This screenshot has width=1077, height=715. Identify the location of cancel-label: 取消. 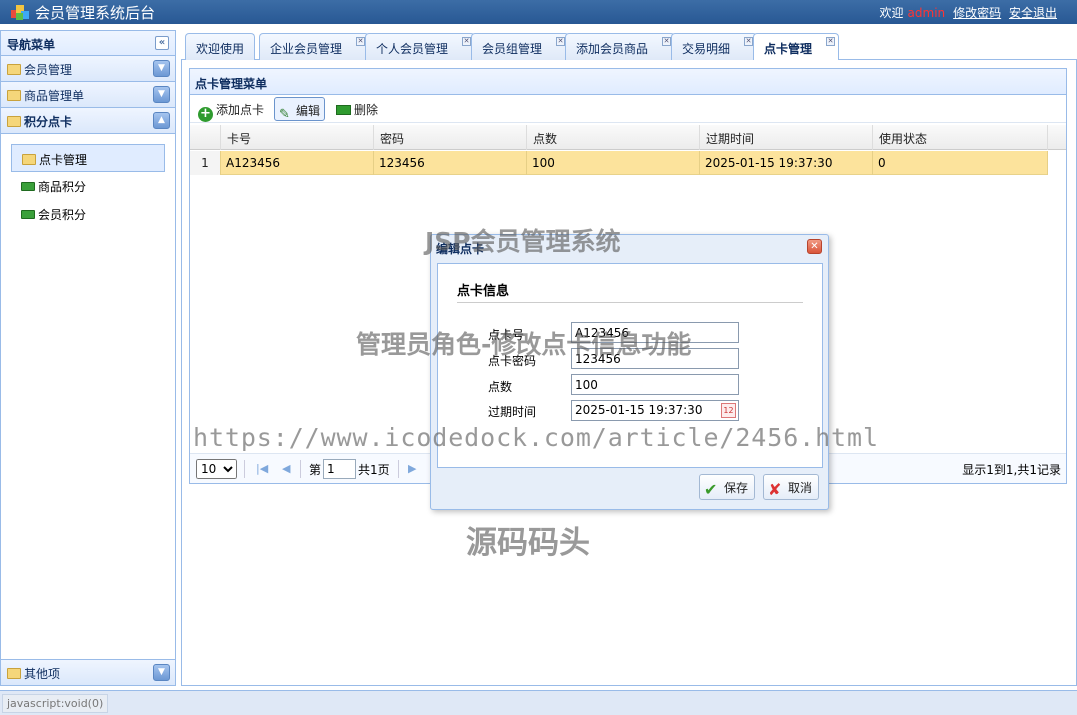
(800, 488).